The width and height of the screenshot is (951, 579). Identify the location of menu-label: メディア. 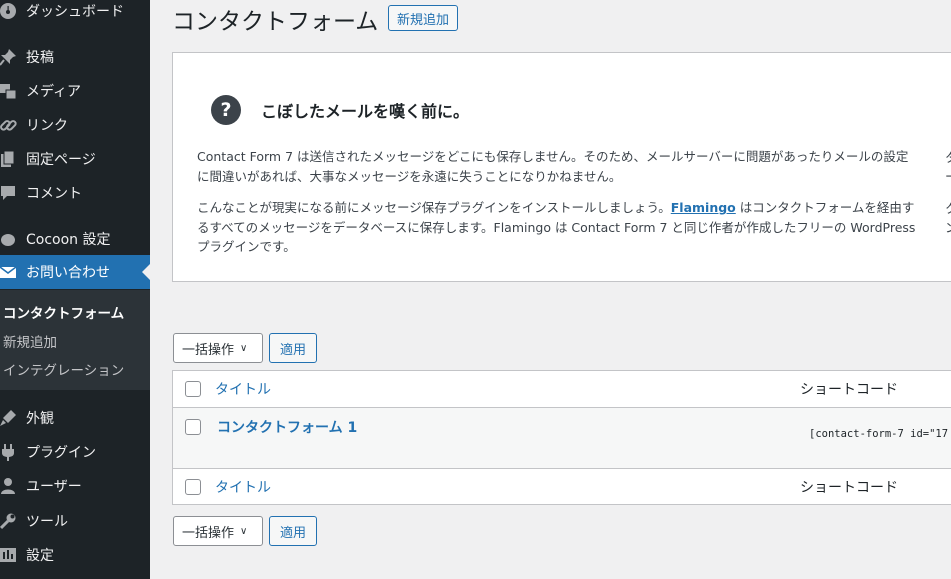
(54, 92).